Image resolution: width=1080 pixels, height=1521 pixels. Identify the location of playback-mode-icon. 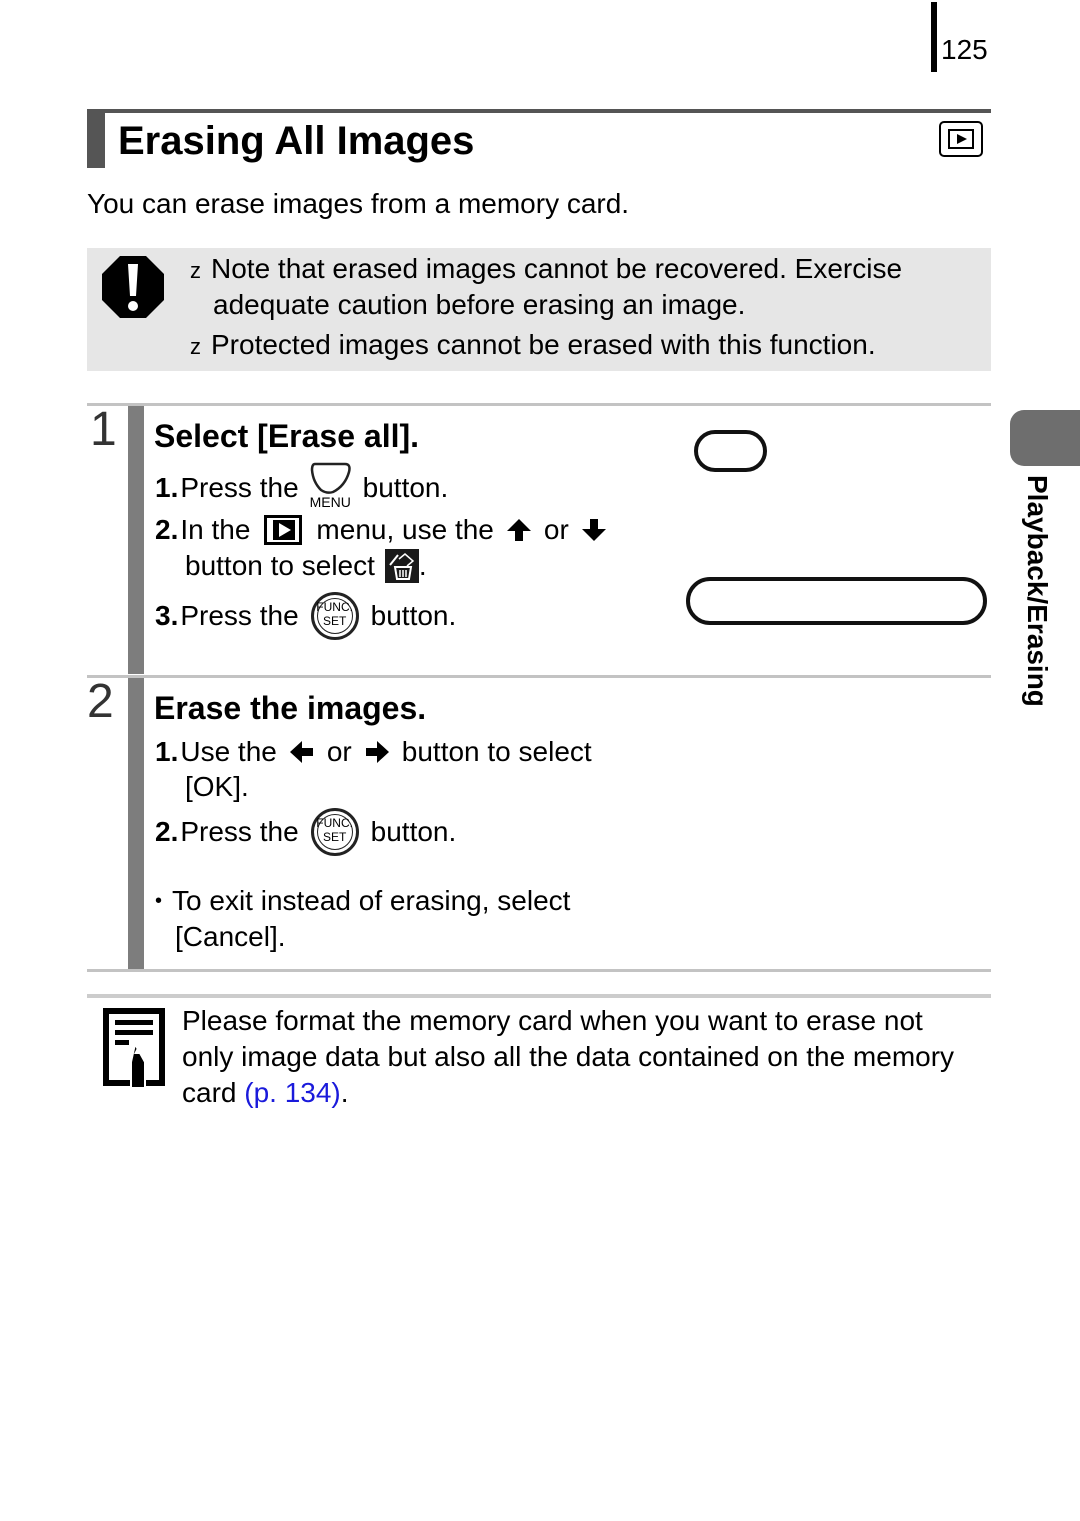
(961, 139).